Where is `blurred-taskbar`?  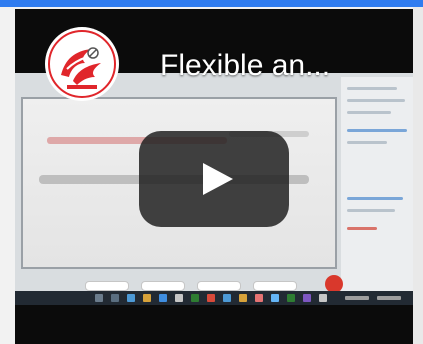
blurred-taskbar is located at coordinates (214, 298).